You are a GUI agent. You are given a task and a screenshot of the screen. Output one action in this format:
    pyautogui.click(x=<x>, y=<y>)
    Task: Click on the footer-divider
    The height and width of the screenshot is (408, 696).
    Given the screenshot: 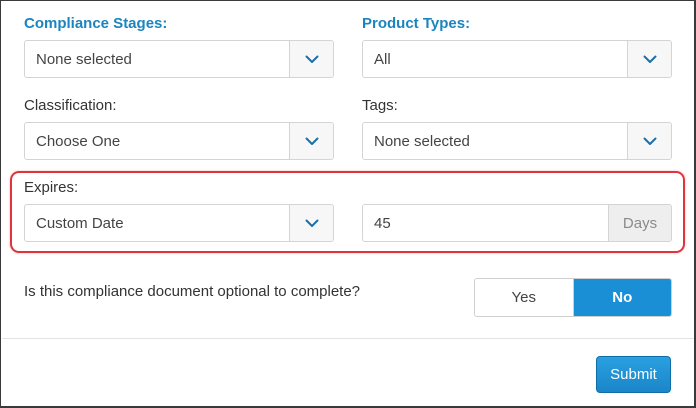 What is the action you would take?
    pyautogui.click(x=348, y=338)
    